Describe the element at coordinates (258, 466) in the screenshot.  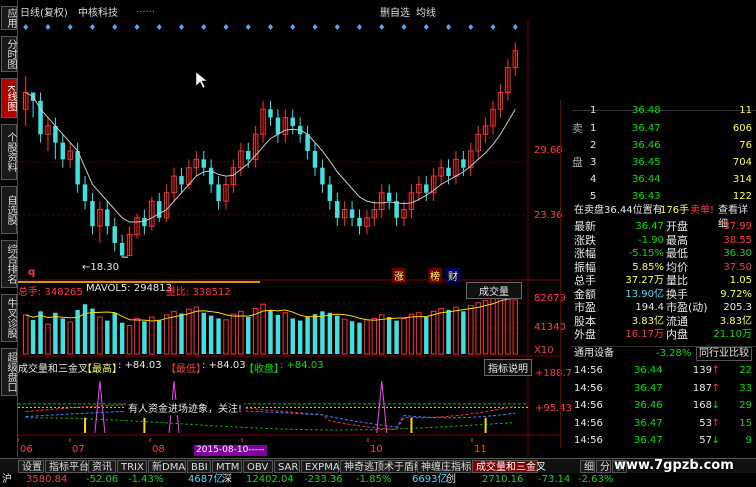
I see `indicator-tab-7: OBV` at that location.